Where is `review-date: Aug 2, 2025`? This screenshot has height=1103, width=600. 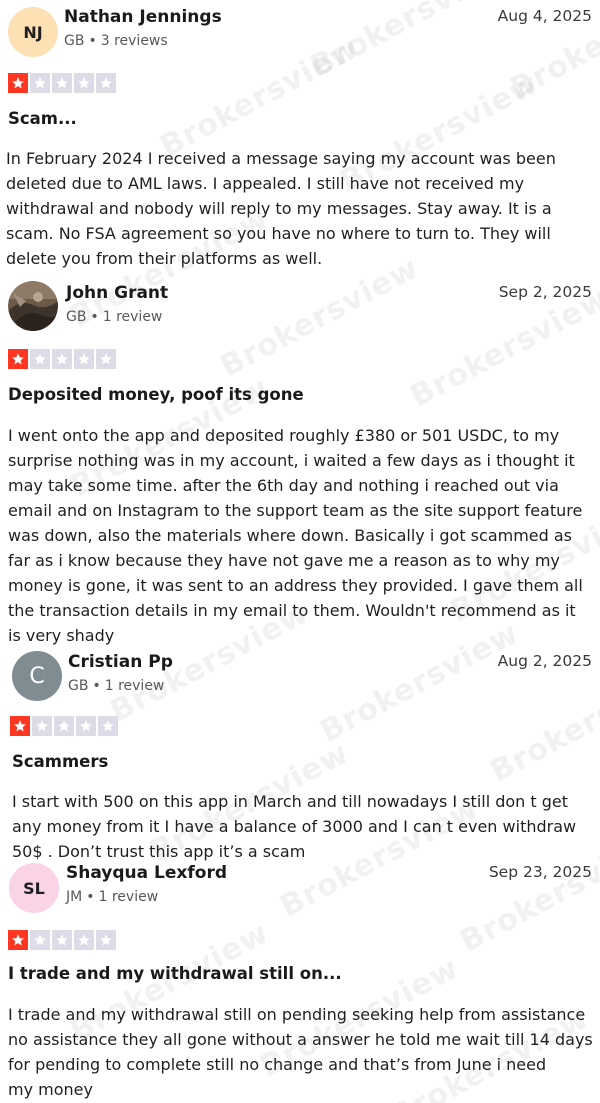 review-date: Aug 2, 2025 is located at coordinates (544, 661).